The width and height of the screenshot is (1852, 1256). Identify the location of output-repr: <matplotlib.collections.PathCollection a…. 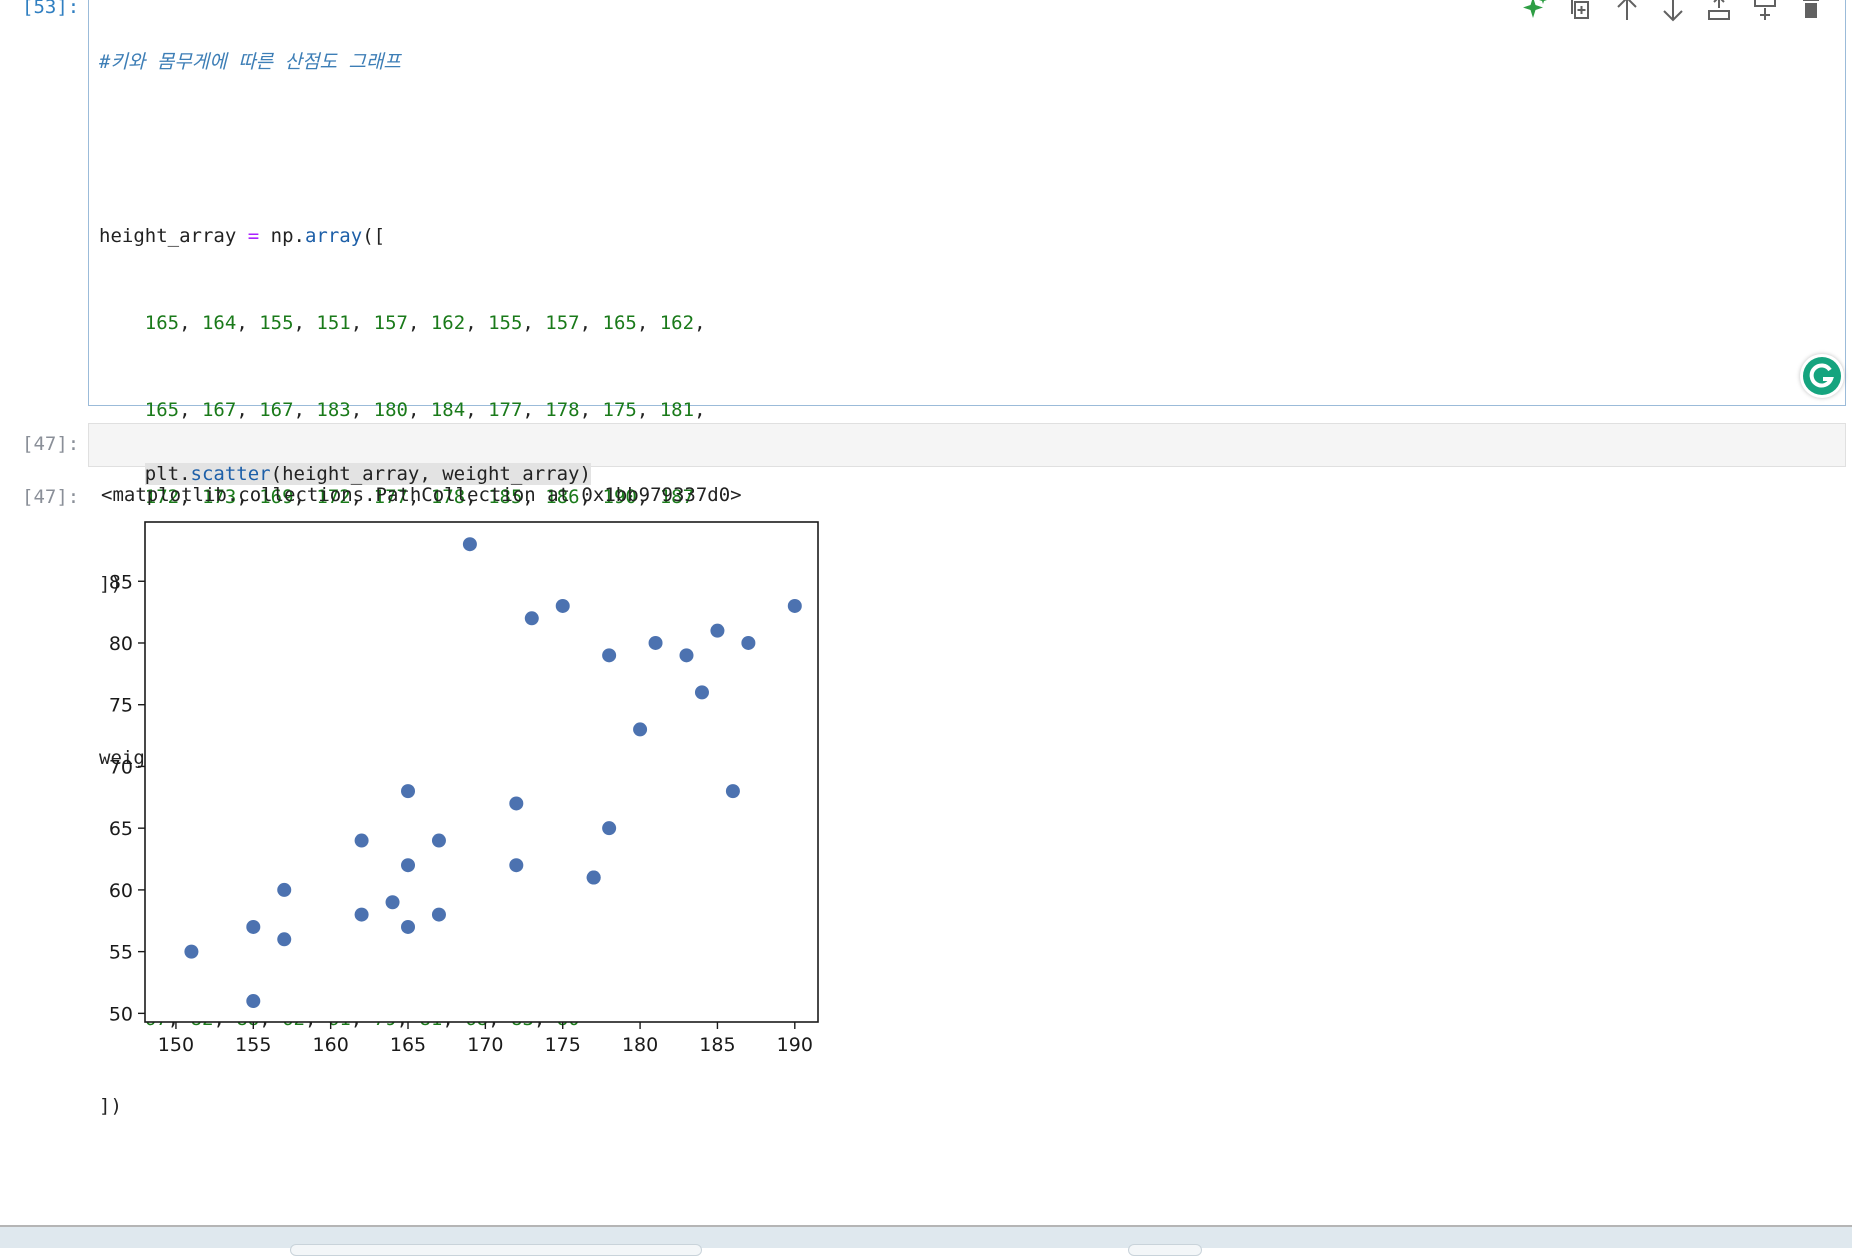
(421, 495).